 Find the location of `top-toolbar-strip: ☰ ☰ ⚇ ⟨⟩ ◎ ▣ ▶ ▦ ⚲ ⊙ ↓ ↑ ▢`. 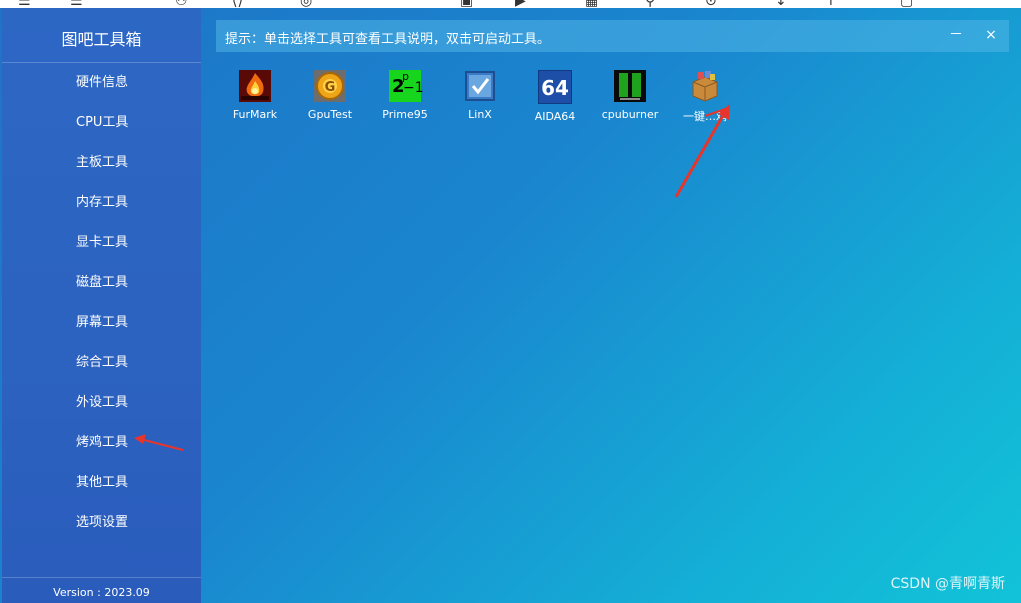

top-toolbar-strip: ☰ ☰ ⚇ ⟨⟩ ◎ ▣ ▶ ▦ ⚲ ⊙ ↓ ↑ ▢ is located at coordinates (510, 4).